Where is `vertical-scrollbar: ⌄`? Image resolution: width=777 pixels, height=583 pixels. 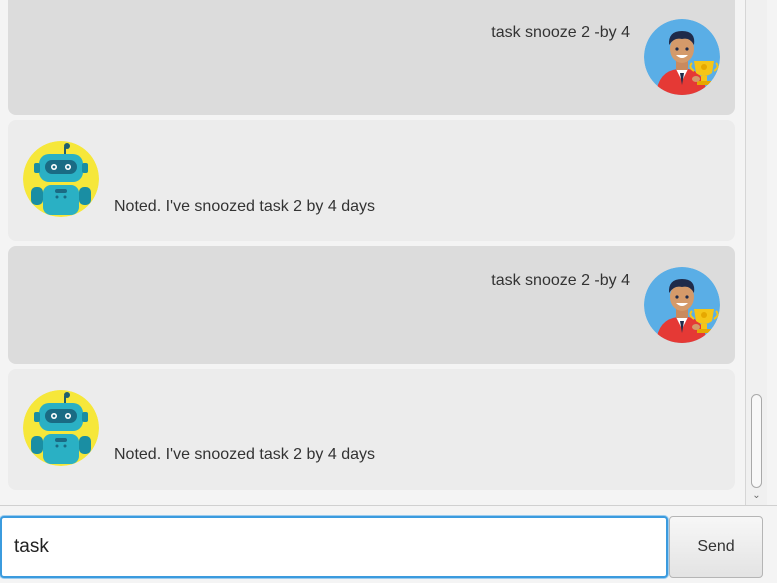 vertical-scrollbar: ⌄ is located at coordinates (756, 252).